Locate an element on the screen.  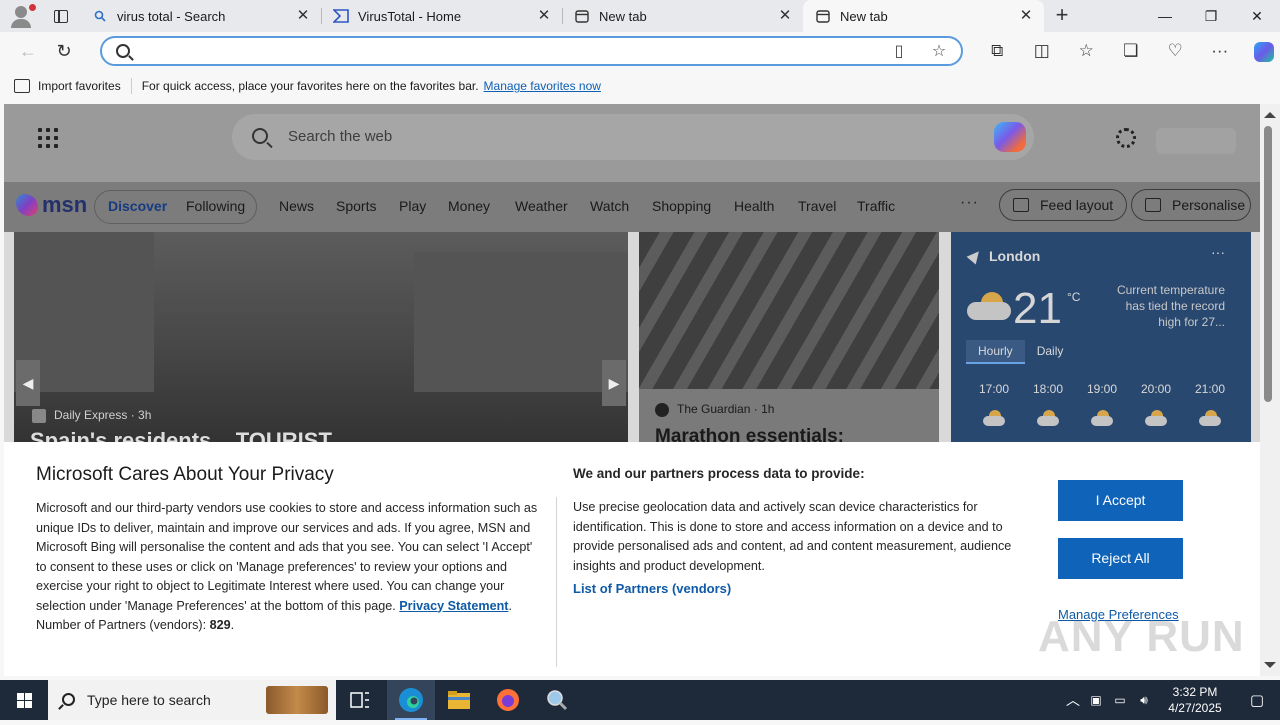
browser-essentials-icon: ♡ is located at coordinates (1175, 51).